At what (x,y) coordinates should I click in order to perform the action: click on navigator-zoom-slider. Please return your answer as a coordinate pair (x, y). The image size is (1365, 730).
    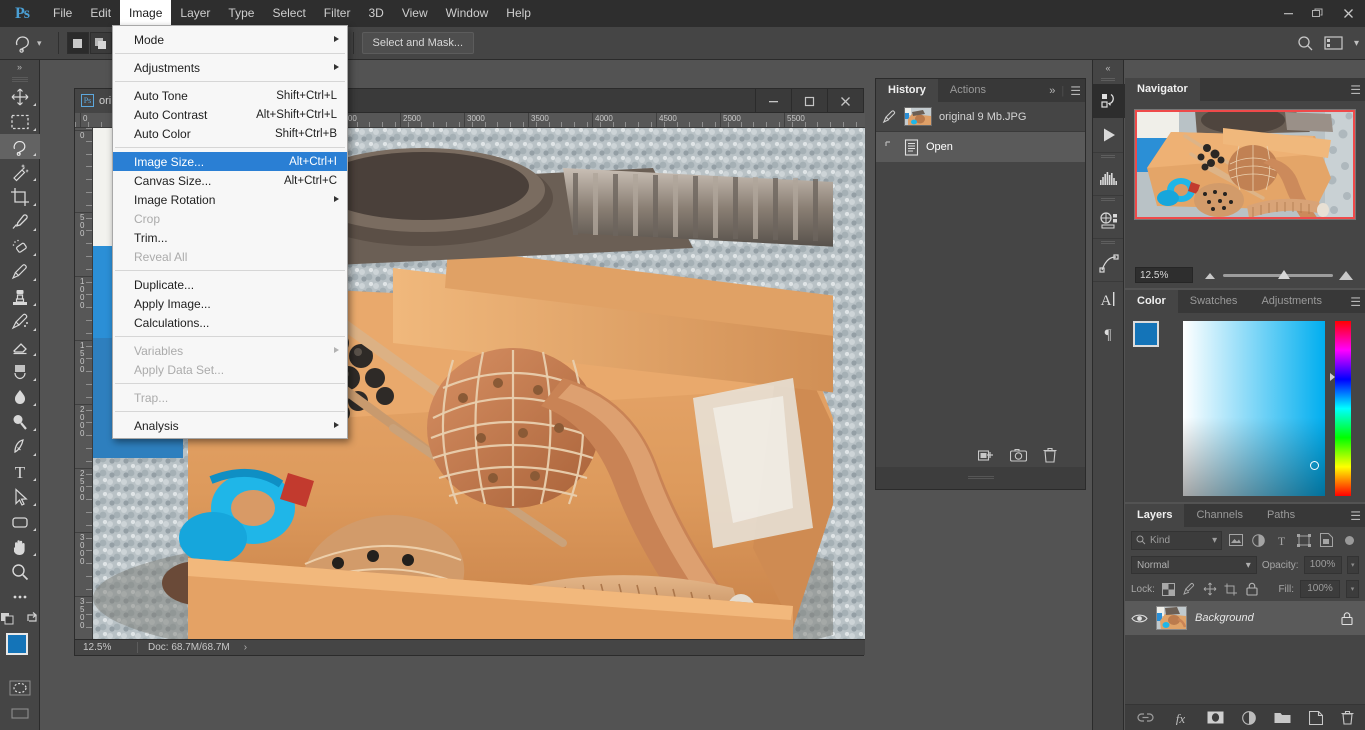
    Looking at the image, I should click on (1278, 275).